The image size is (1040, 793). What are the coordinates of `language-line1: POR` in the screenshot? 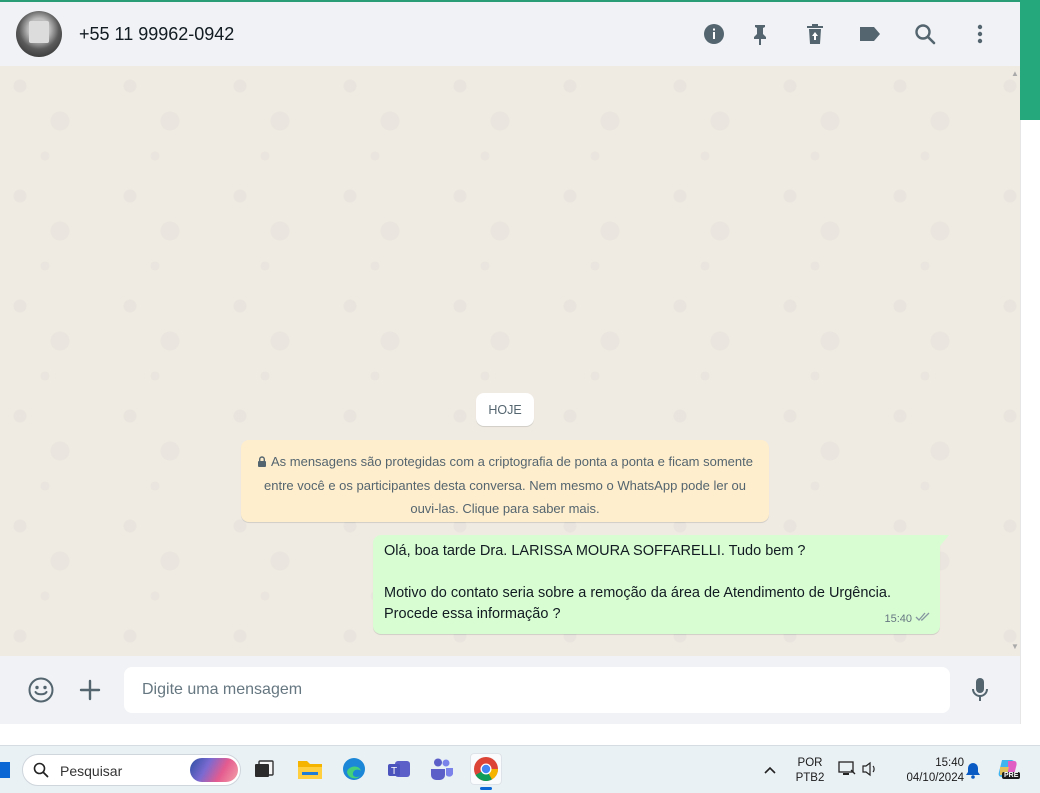 It's located at (810, 763).